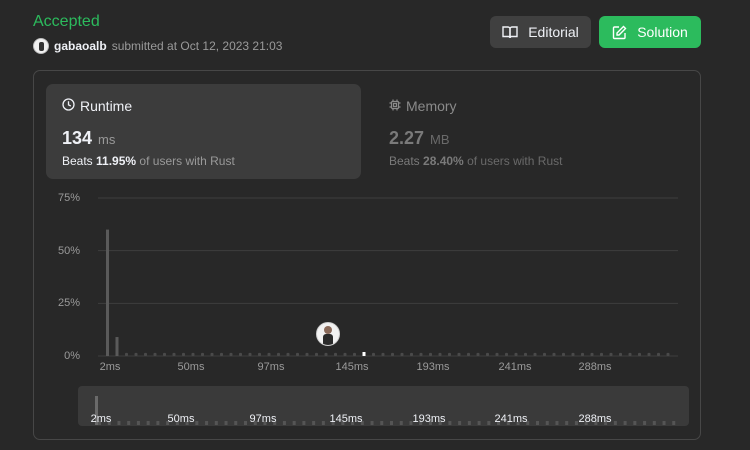  I want to click on minimap-tick-label: 145ms, so click(346, 419).